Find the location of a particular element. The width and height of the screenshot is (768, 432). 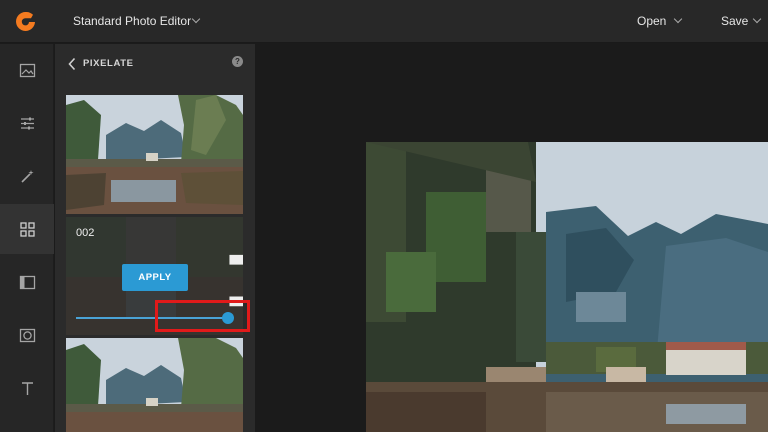

tool-rail is located at coordinates (27, 238).